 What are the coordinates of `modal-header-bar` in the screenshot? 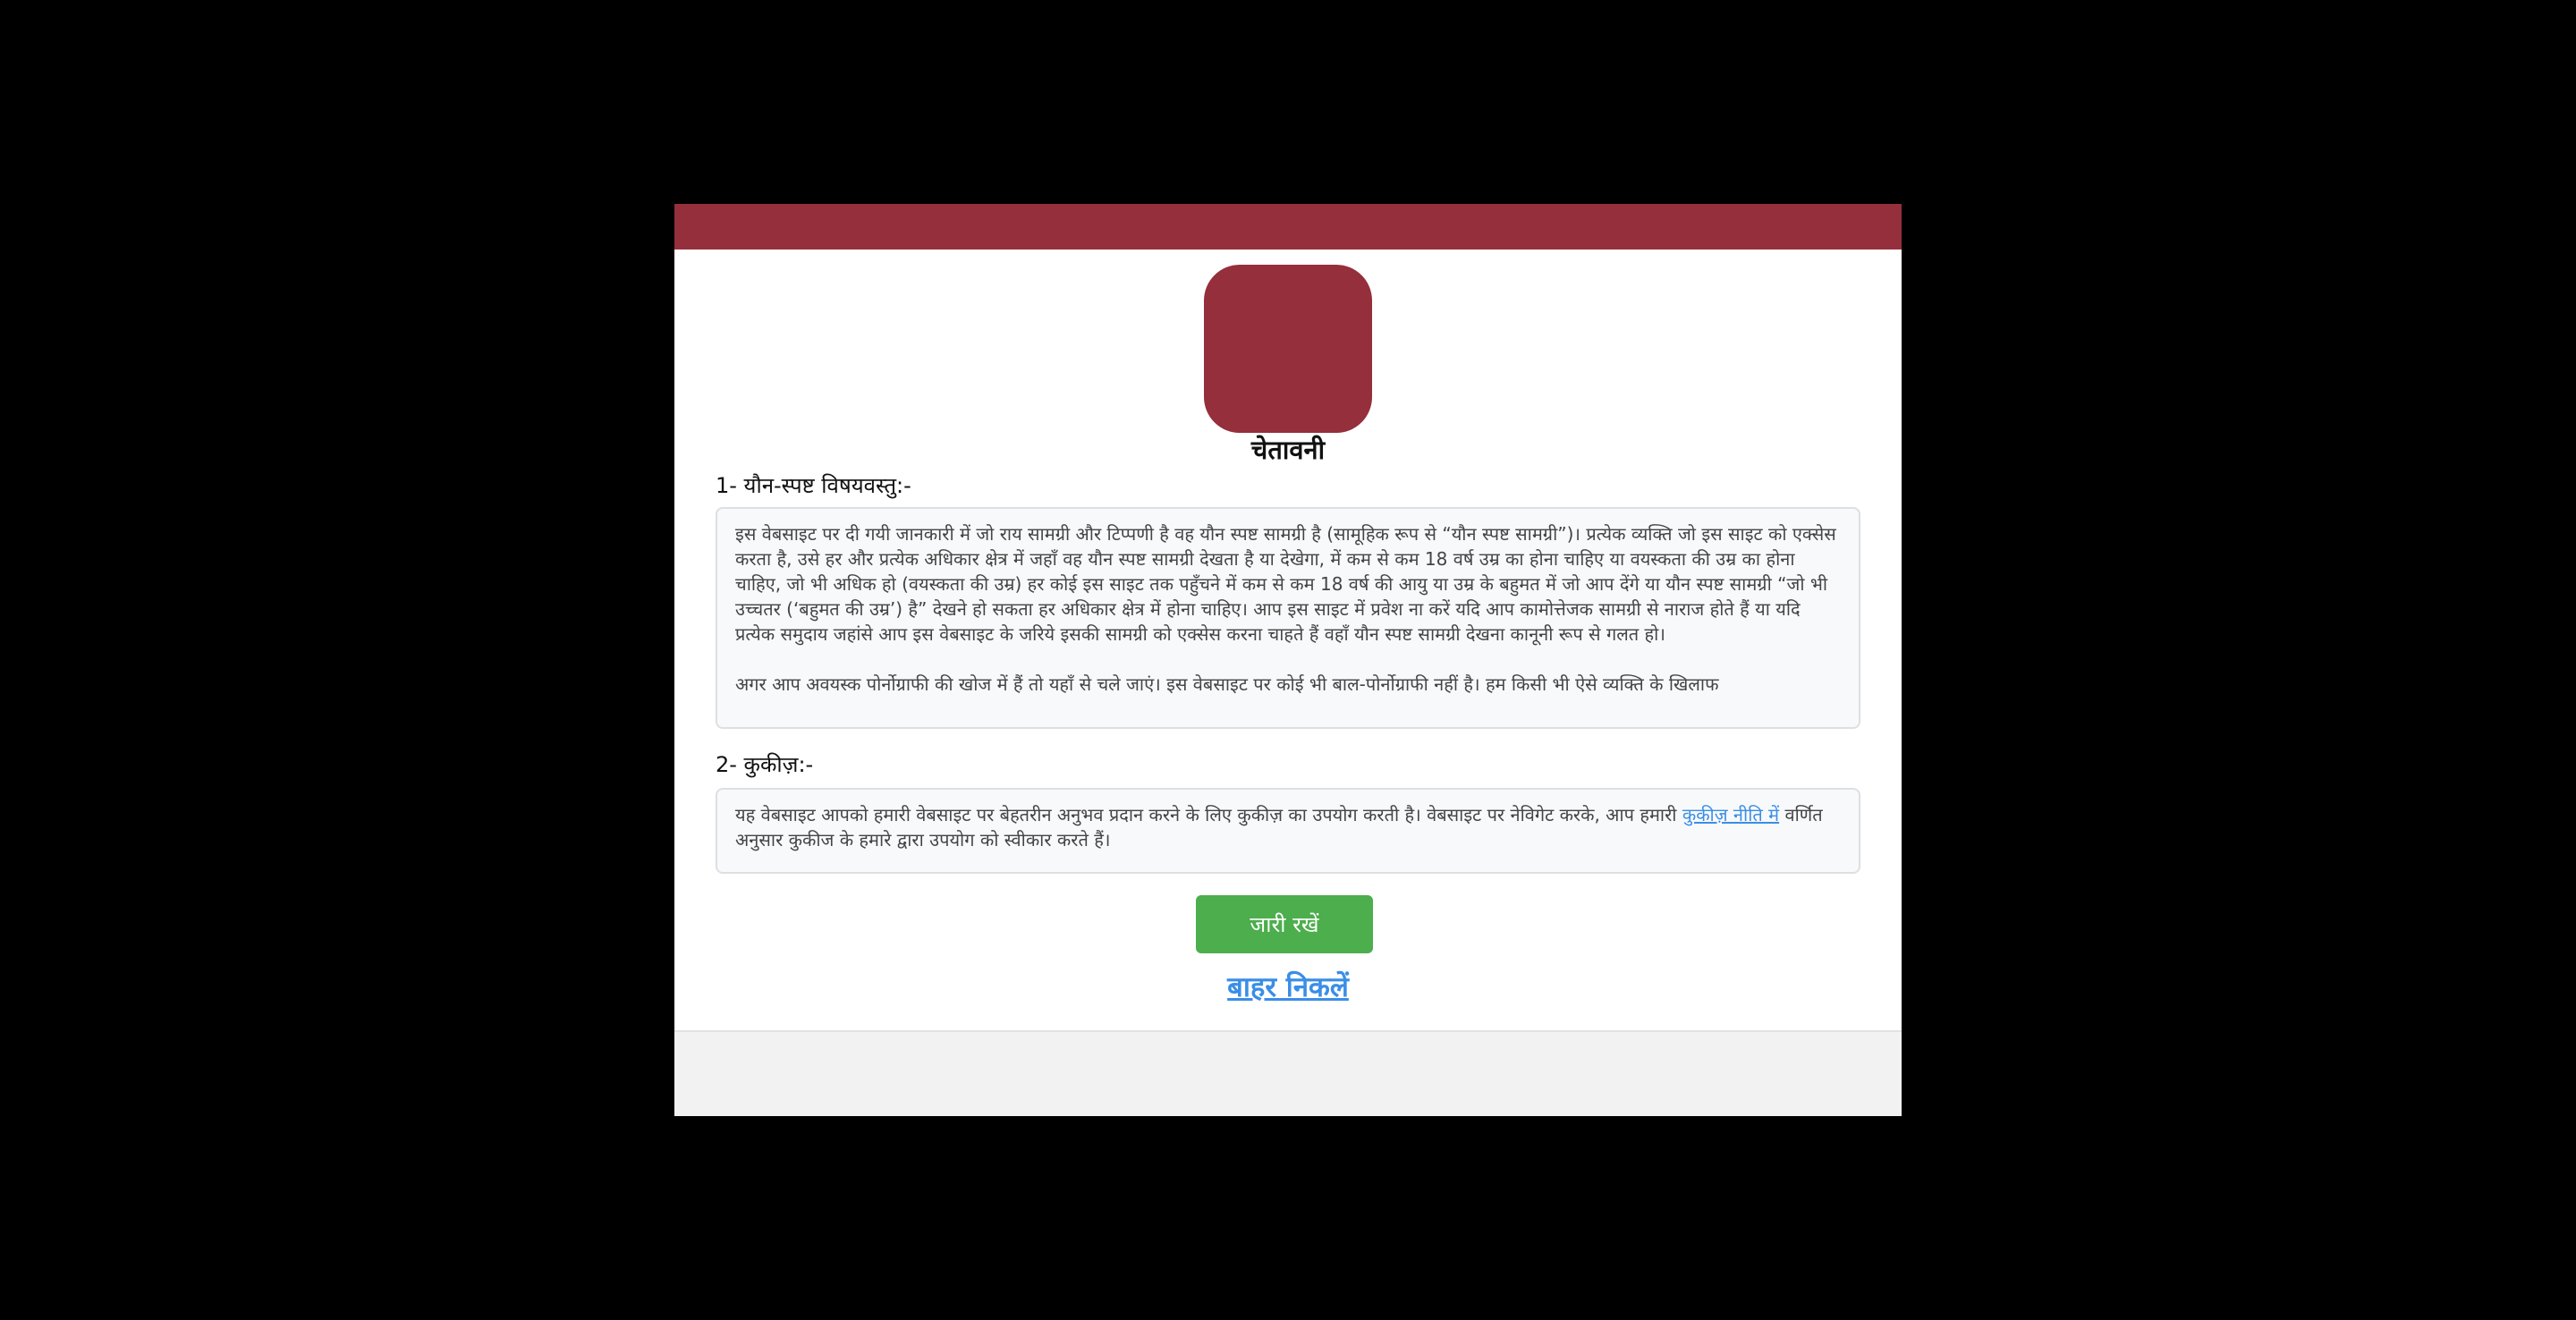 It's located at (1288, 227).